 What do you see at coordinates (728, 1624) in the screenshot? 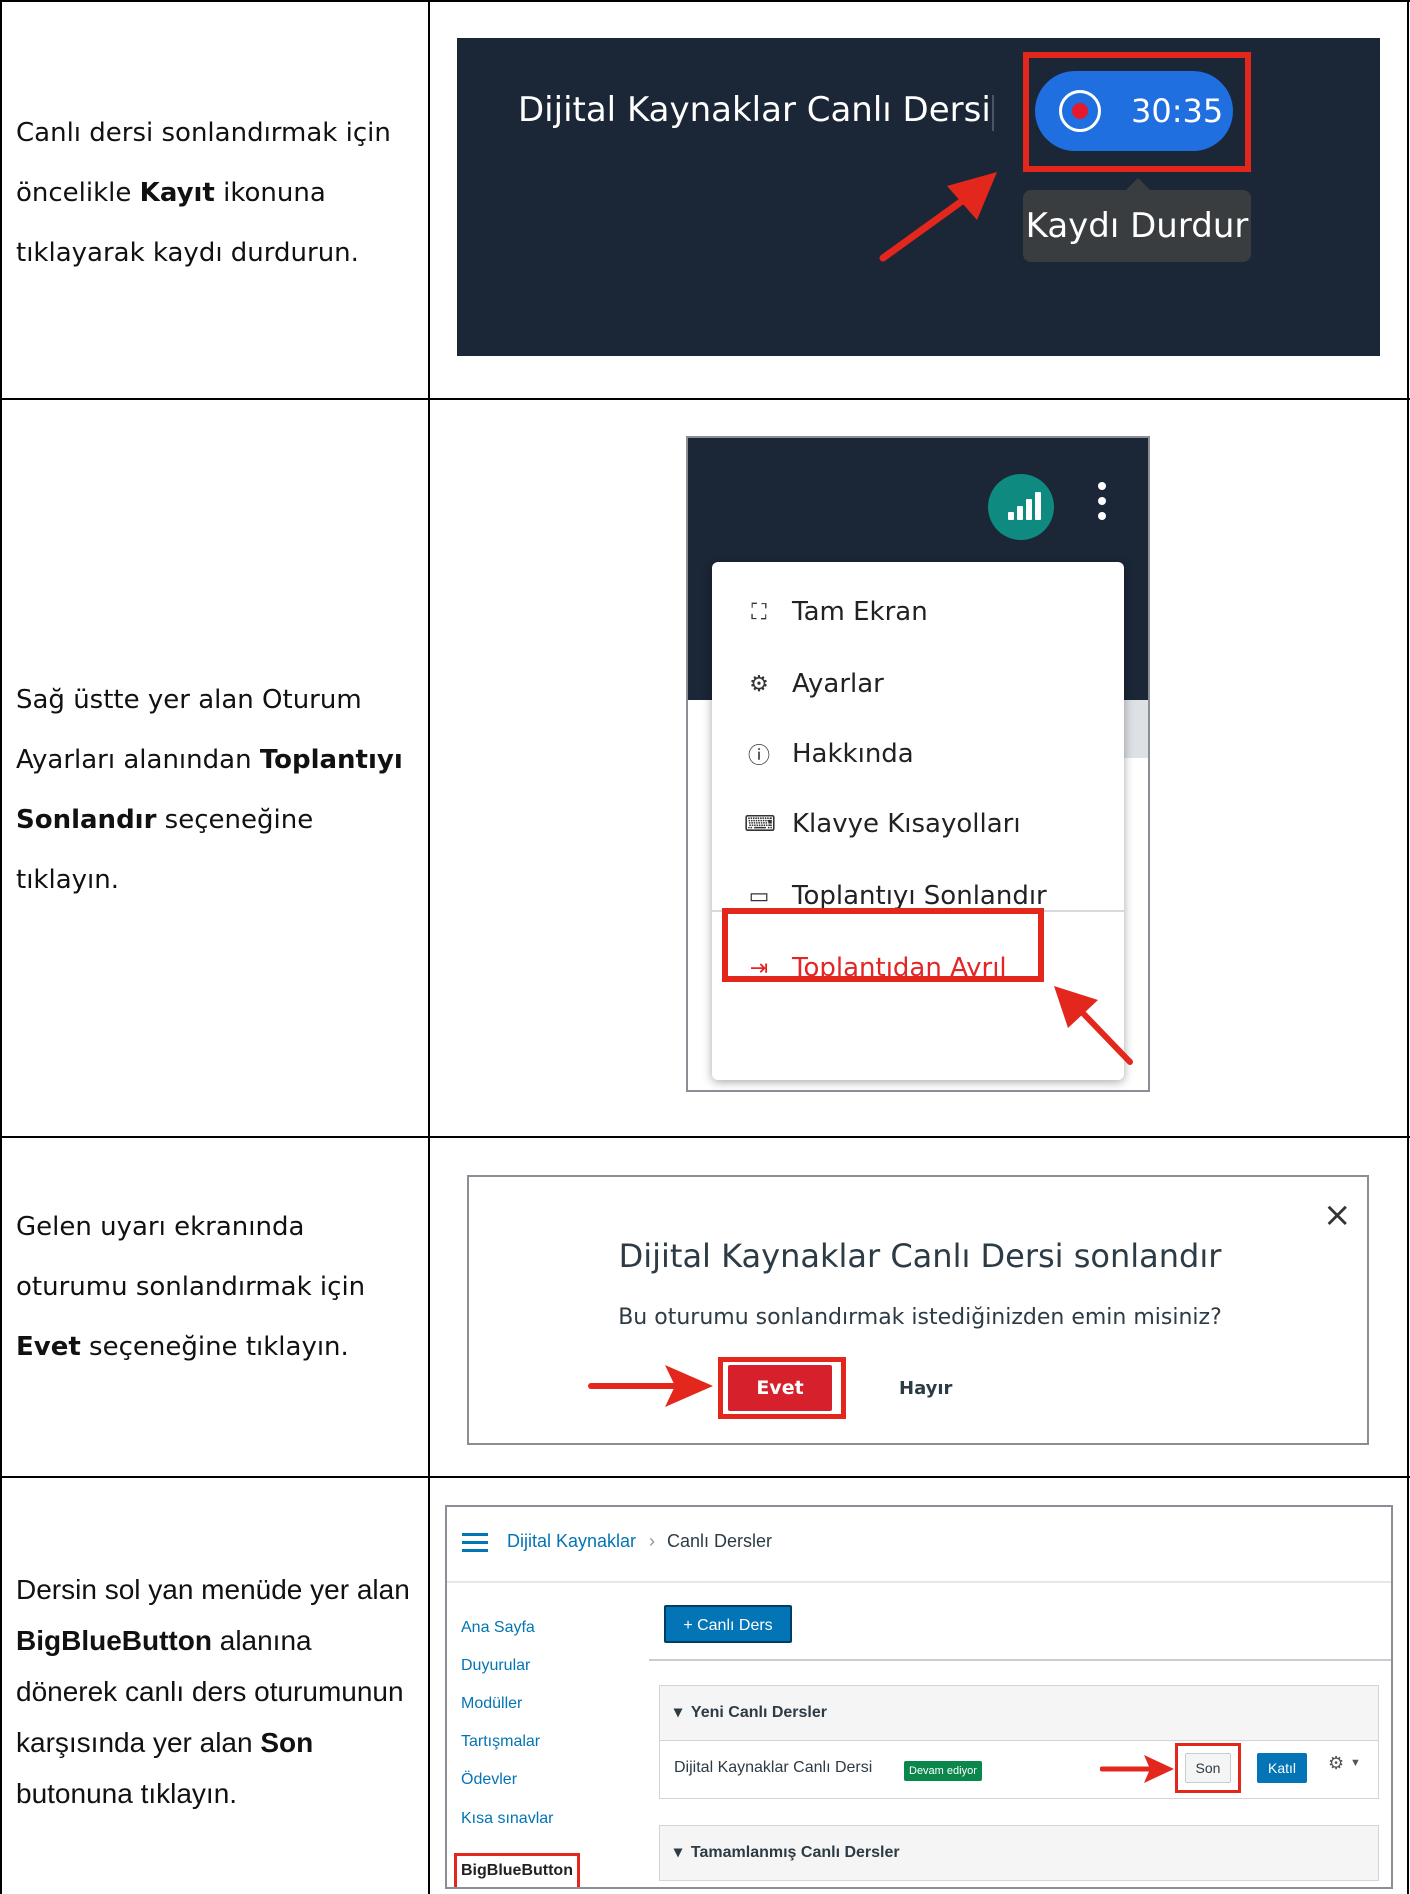
I see `add-live-class-button: + Canlı Ders` at bounding box center [728, 1624].